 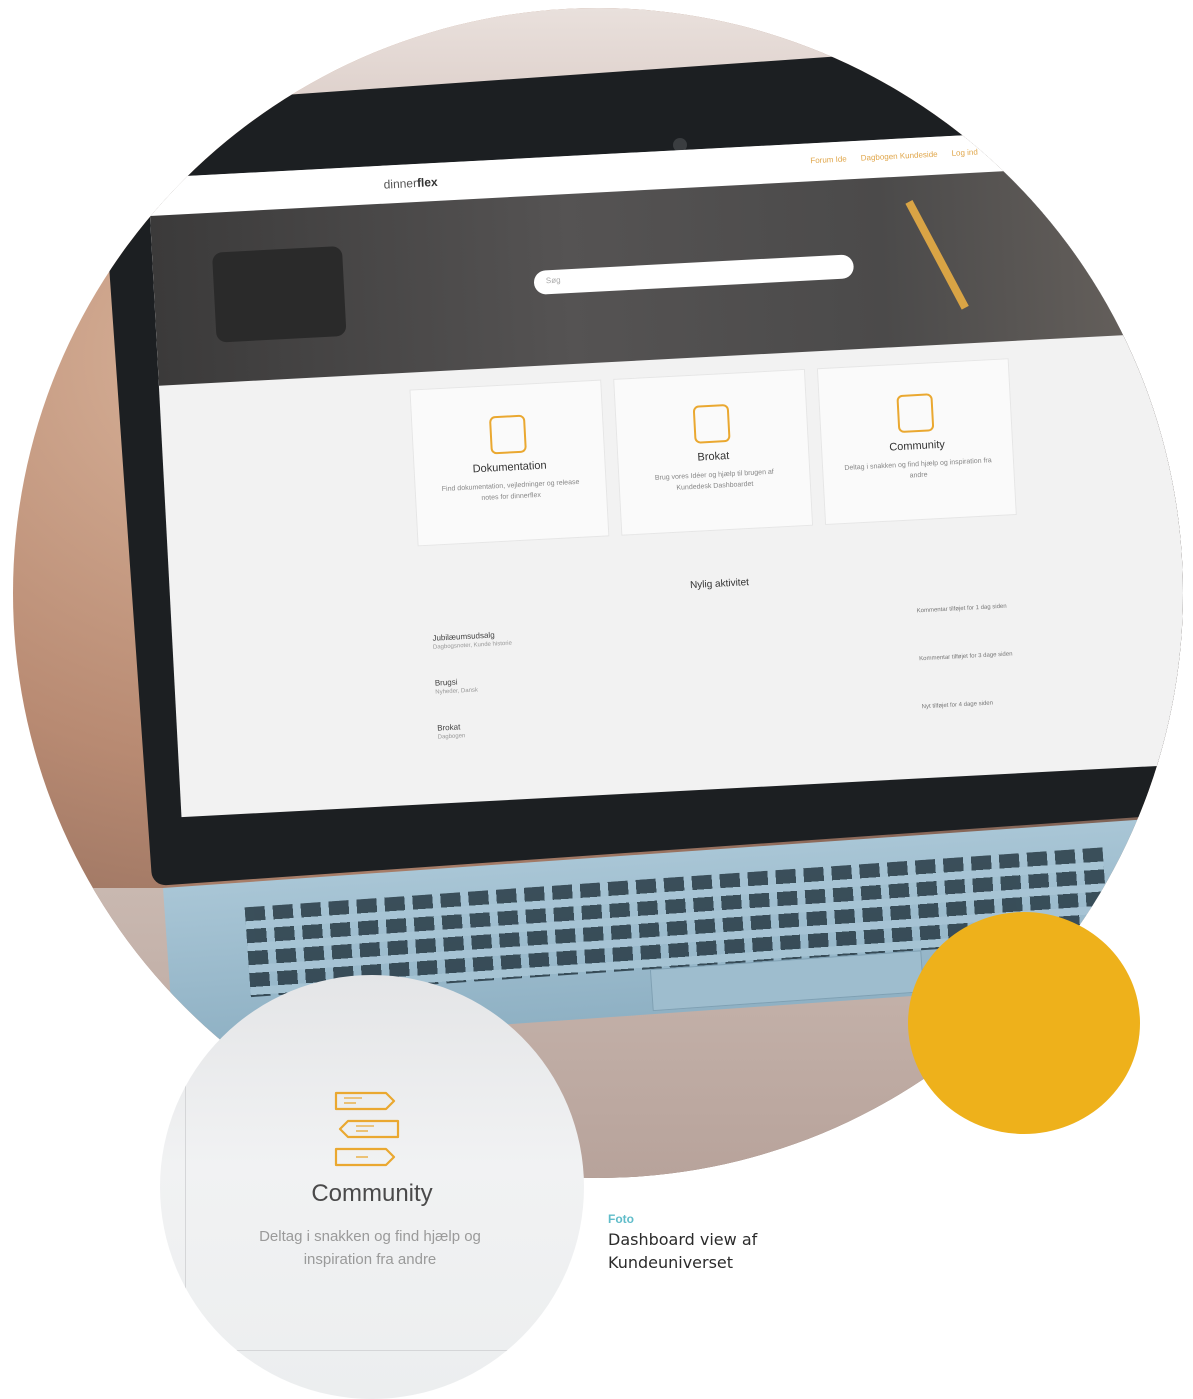 I want to click on card-title: Dokumentation, so click(x=509, y=467).